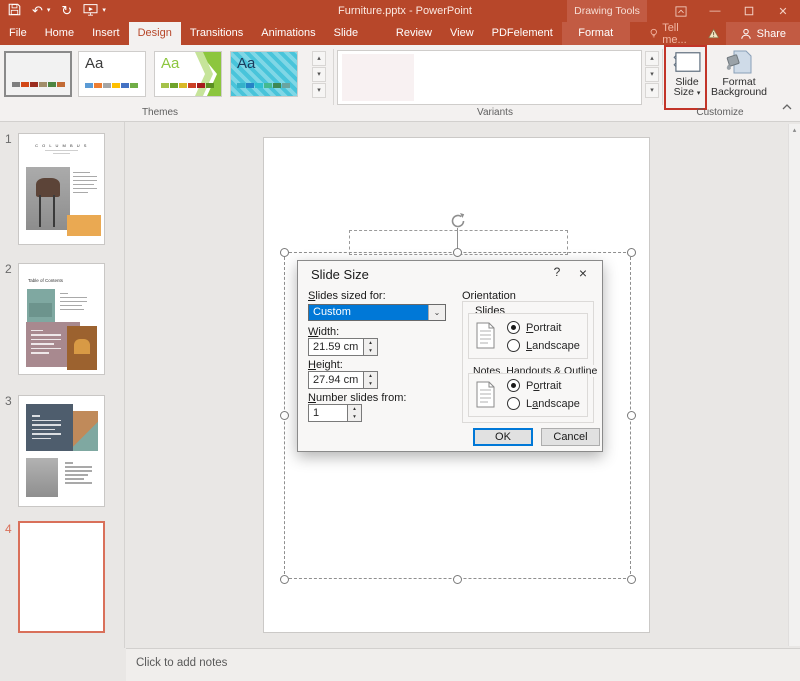  What do you see at coordinates (377, 312) in the screenshot?
I see `slides-sized-for-select: Custom ⌄` at bounding box center [377, 312].